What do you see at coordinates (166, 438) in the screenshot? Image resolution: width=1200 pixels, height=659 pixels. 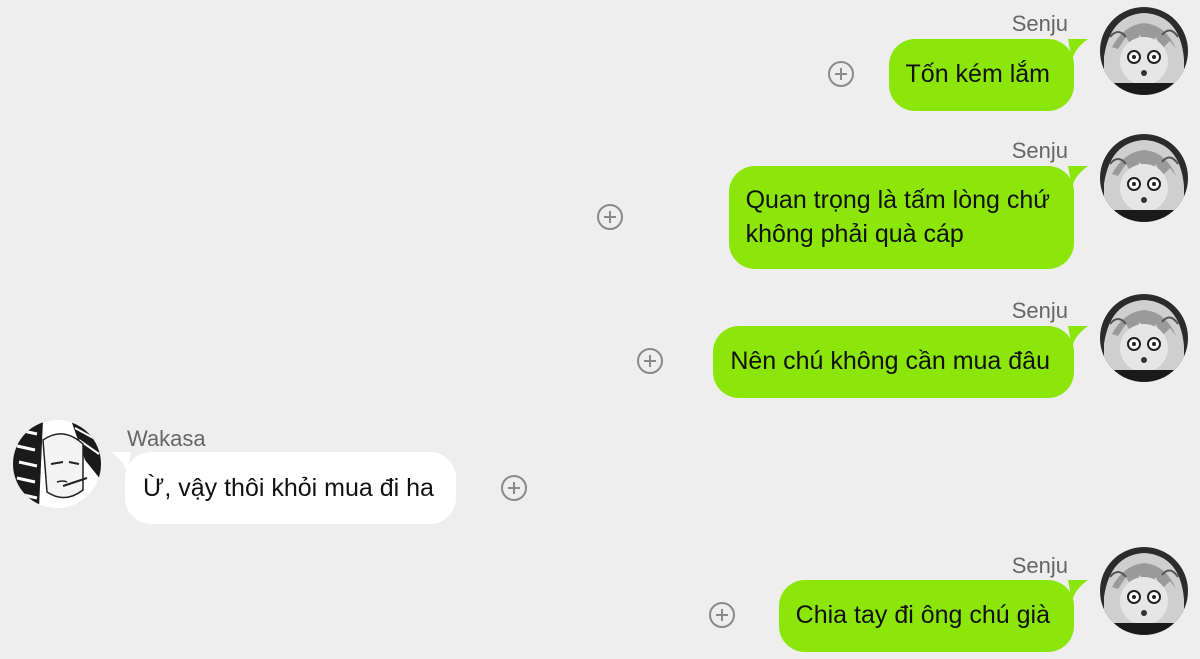 I see `sender-name: Wakasa` at bounding box center [166, 438].